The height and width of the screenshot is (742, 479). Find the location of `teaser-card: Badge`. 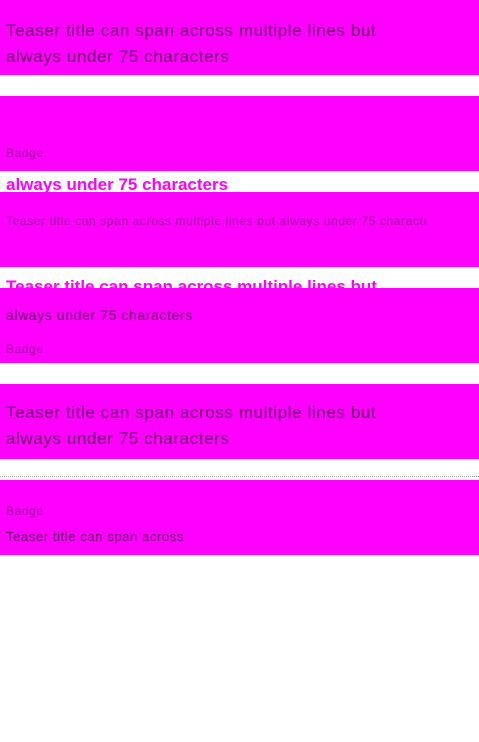

teaser-card: Badge is located at coordinates (239, 133).